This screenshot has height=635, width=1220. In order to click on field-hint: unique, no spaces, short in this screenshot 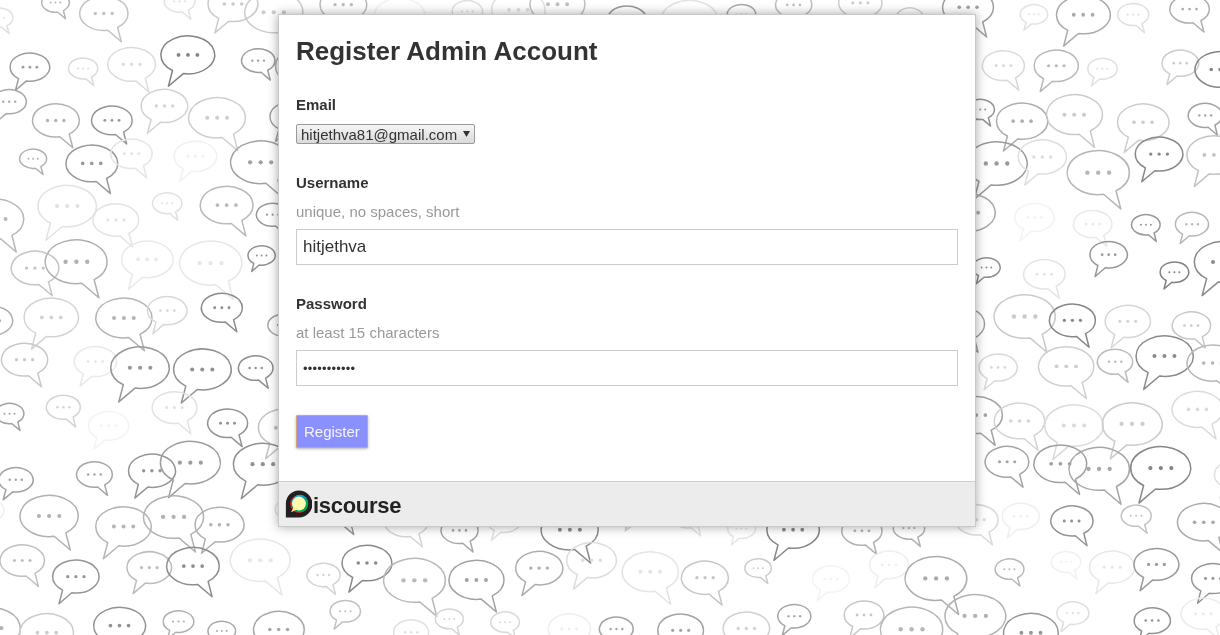, I will do `click(378, 212)`.